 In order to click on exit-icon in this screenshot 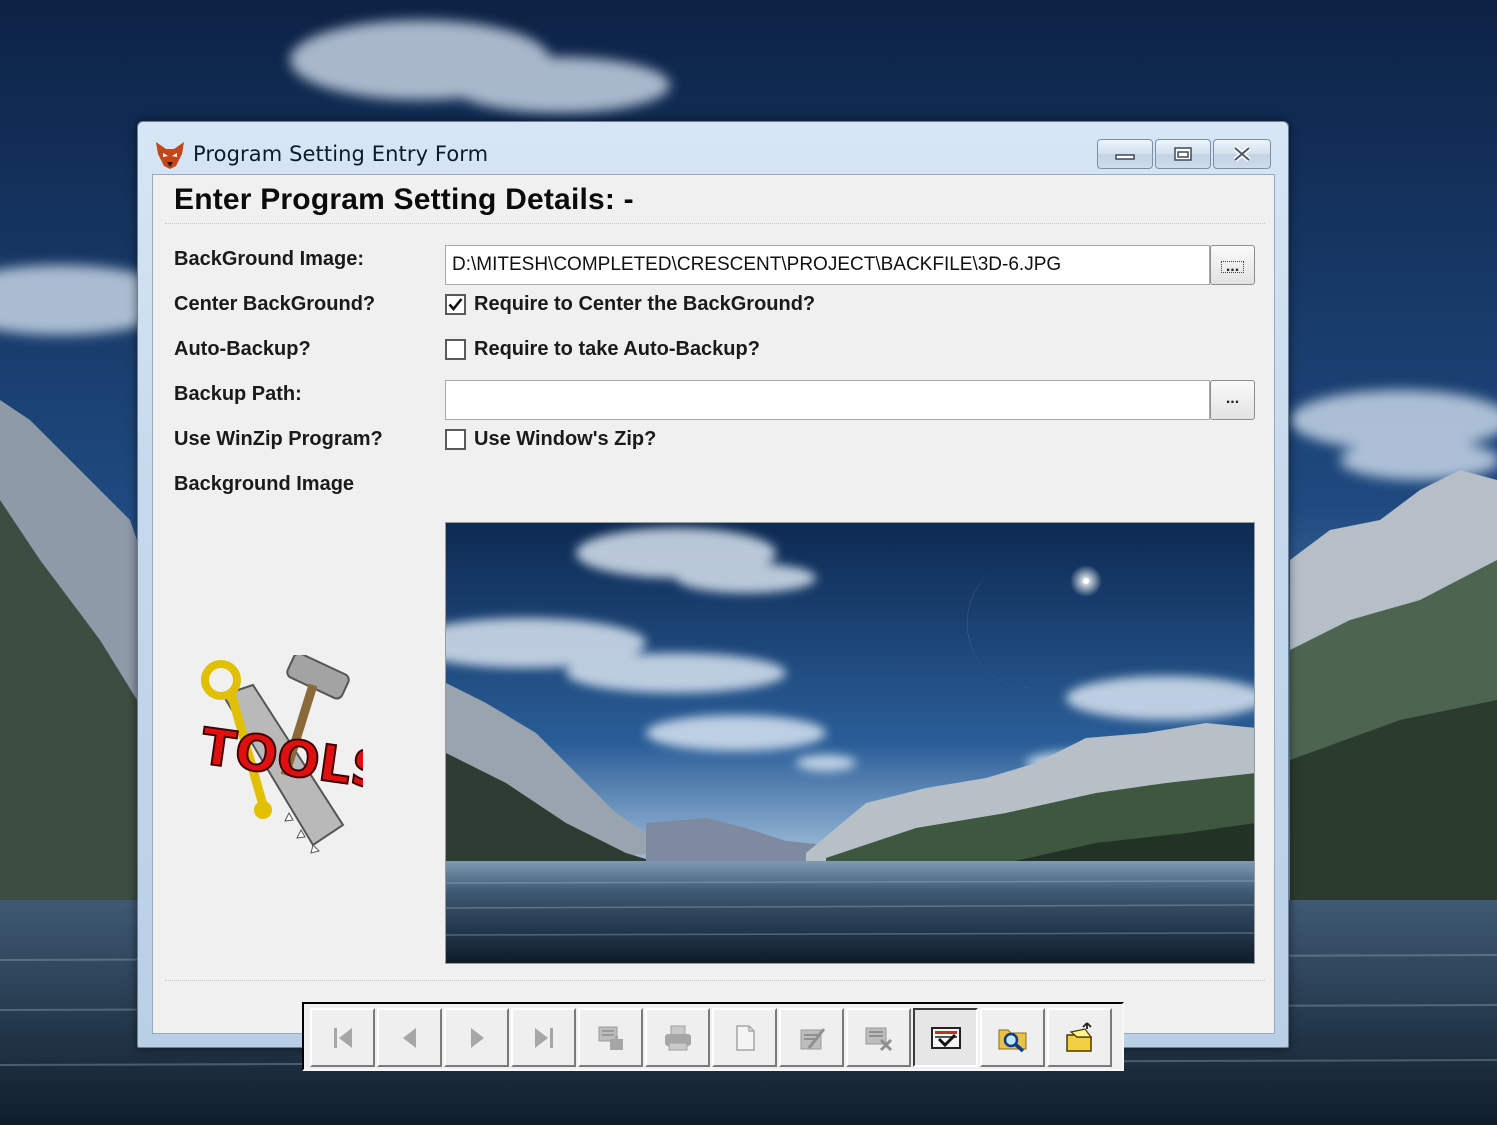, I will do `click(1078, 1036)`.